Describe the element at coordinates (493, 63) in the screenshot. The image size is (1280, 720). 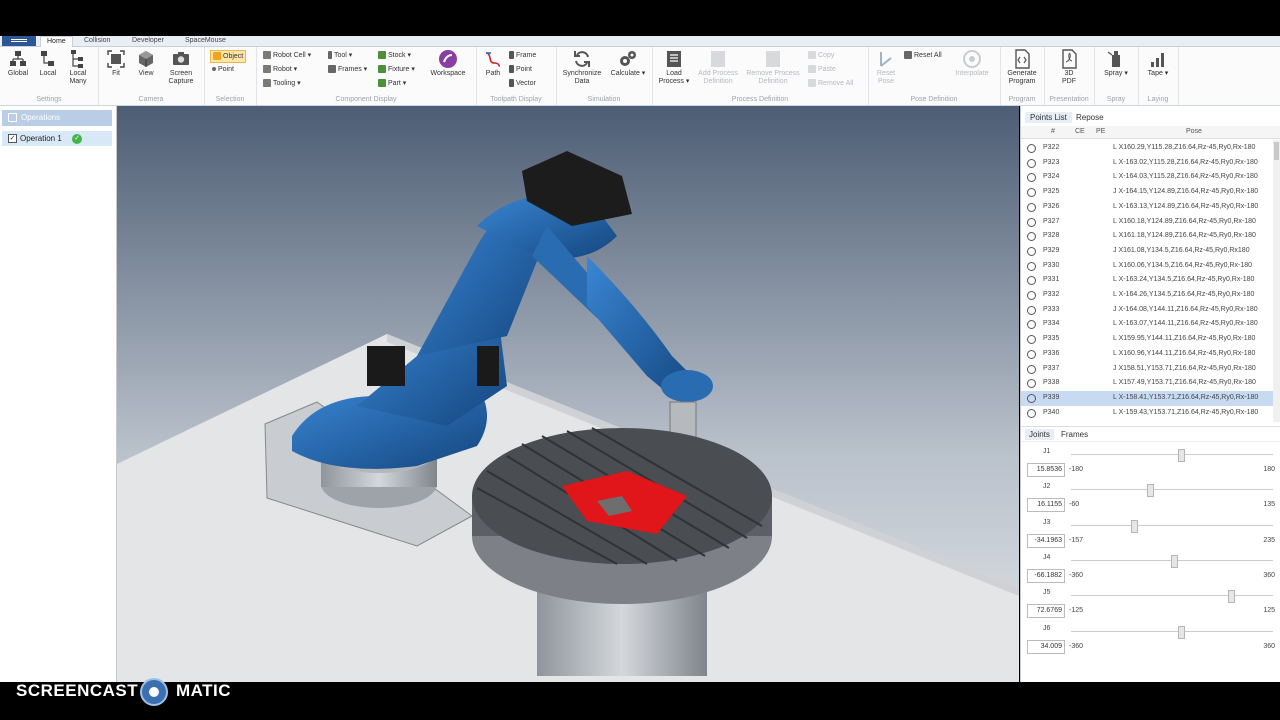
I see `path-button: Path` at that location.